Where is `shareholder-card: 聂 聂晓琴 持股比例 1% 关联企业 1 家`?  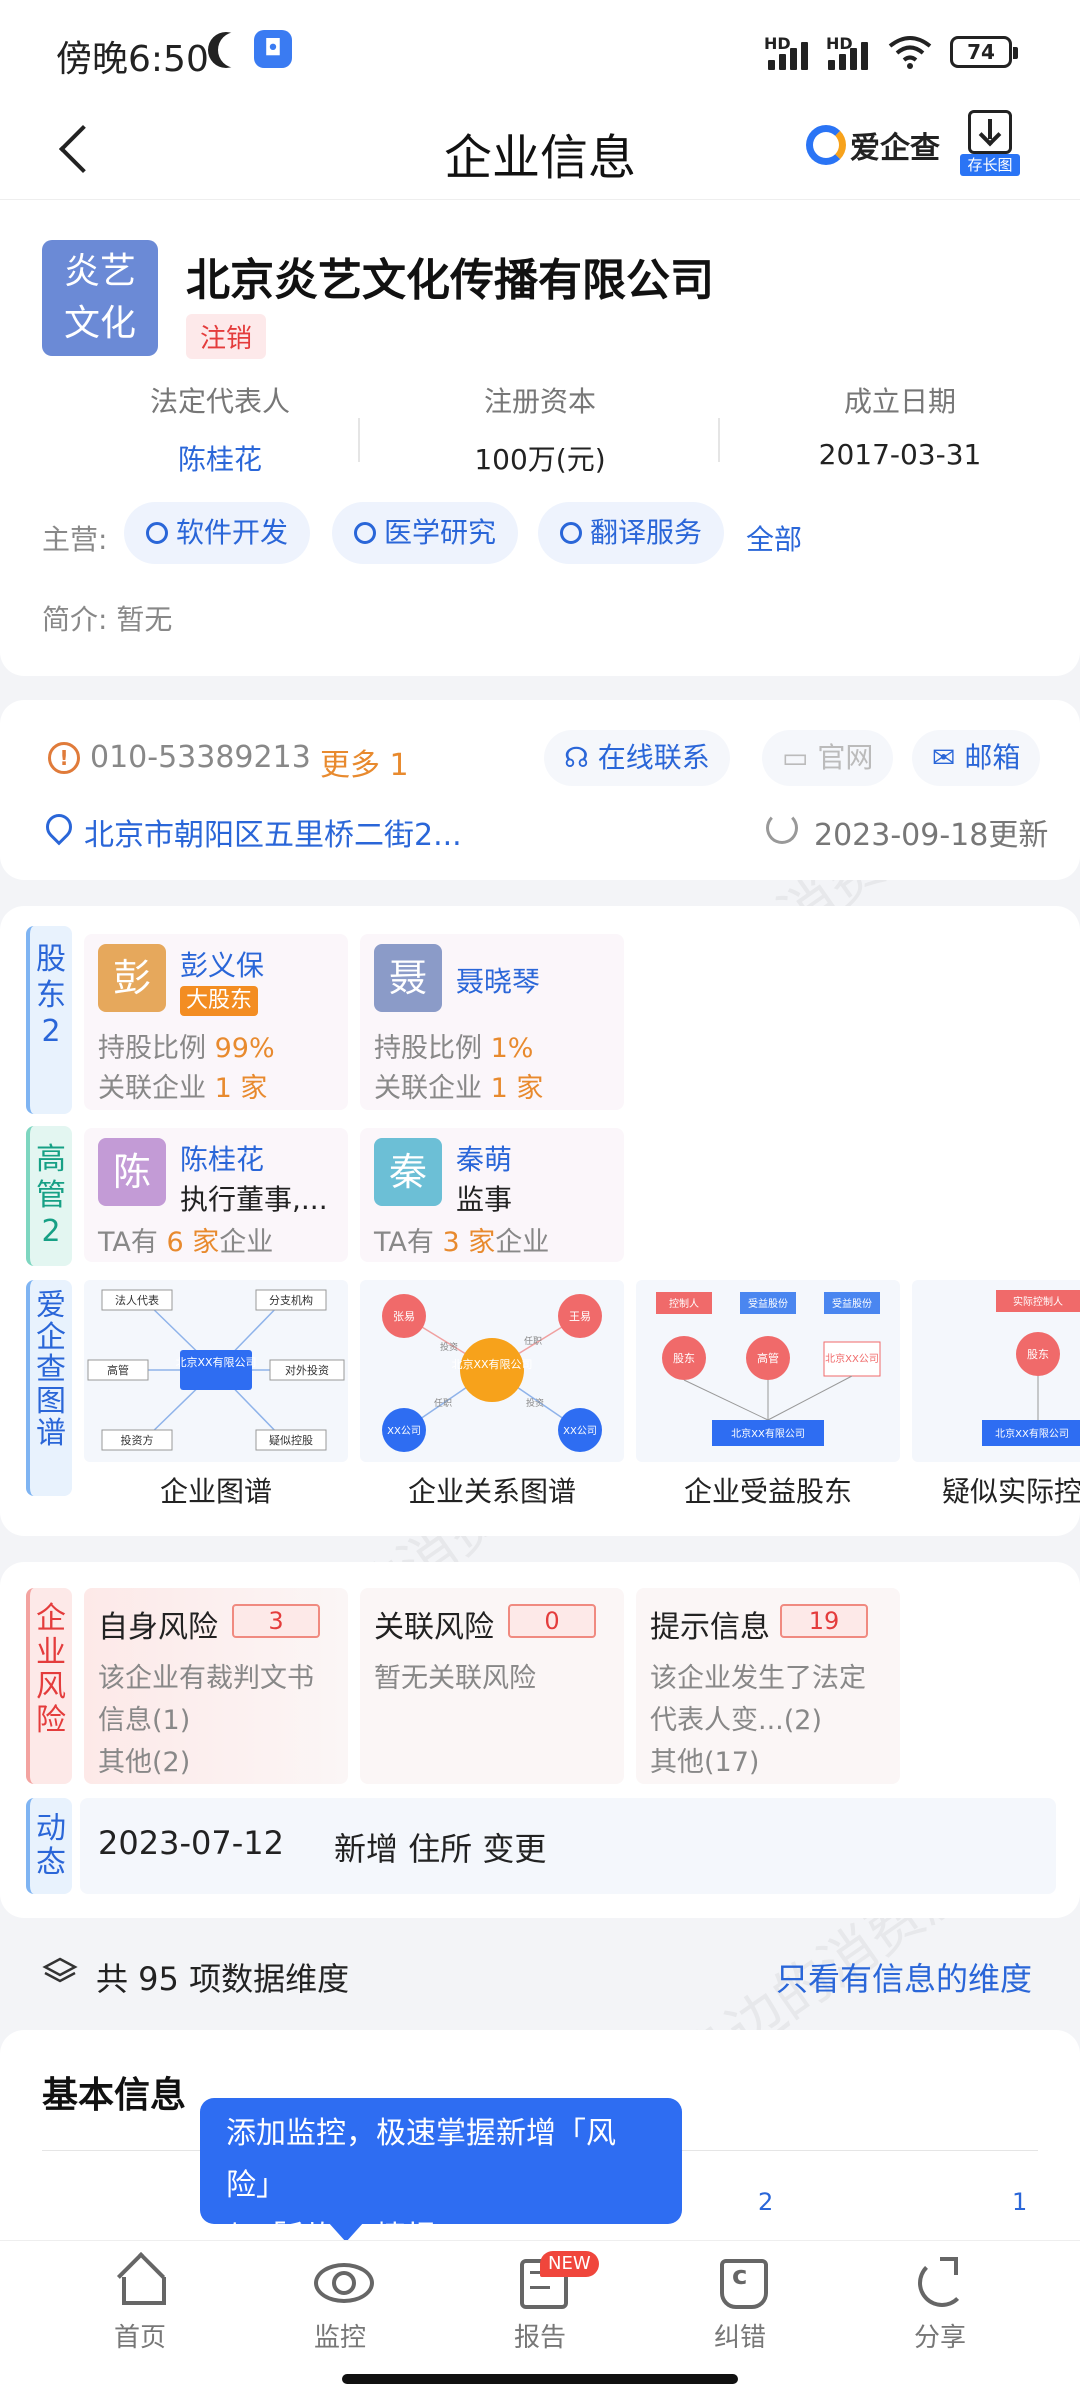 shareholder-card: 聂 聂晓琴 持股比例 1% 关联企业 1 家 is located at coordinates (492, 1022).